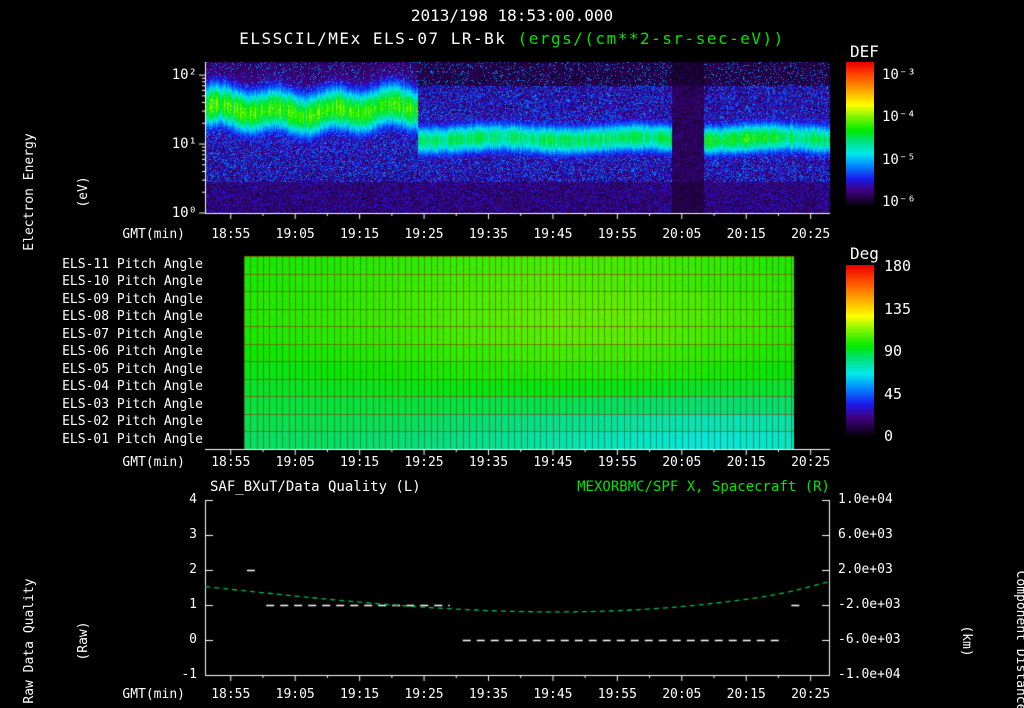  I want to click on deg-colorbar, so click(860, 350).